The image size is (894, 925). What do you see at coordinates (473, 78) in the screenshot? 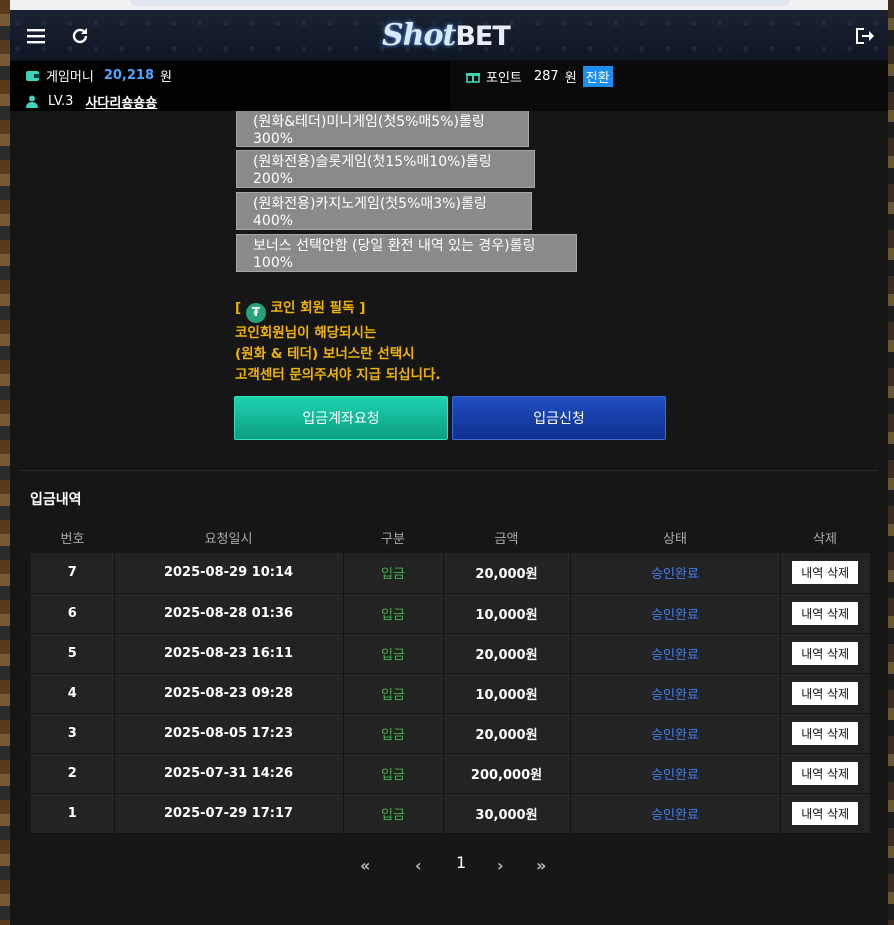
I see `gift-icon` at bounding box center [473, 78].